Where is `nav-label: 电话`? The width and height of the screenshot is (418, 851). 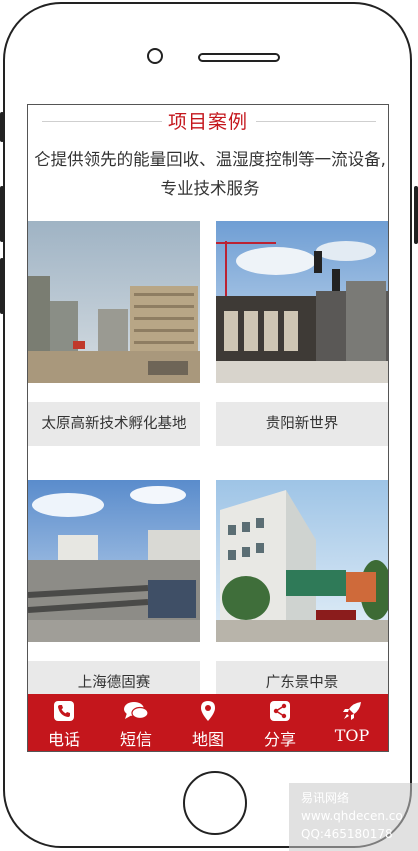
nav-label: 电话 is located at coordinates (63, 739).